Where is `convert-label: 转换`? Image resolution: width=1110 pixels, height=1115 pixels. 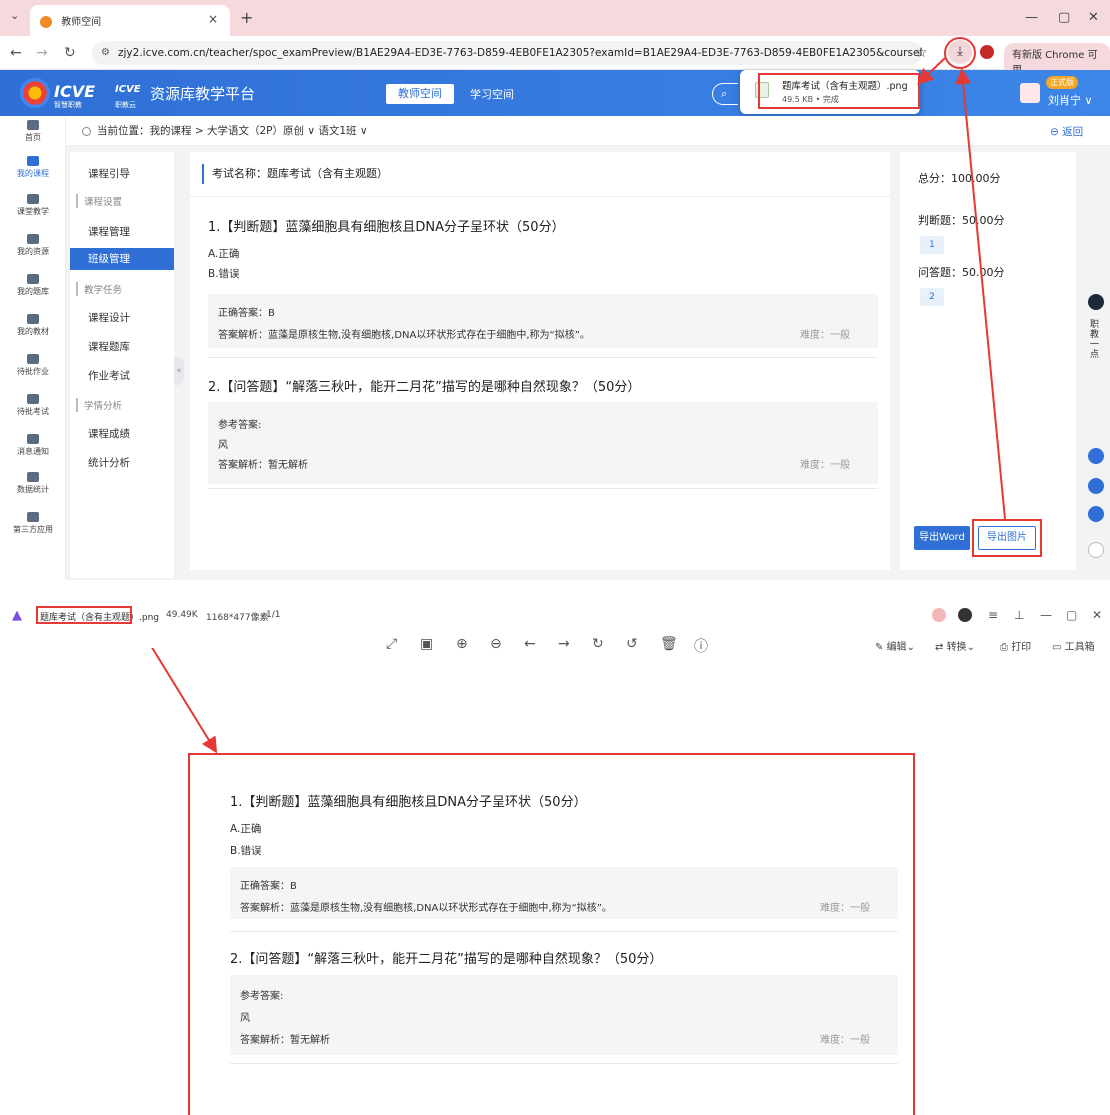
convert-label: 转换 is located at coordinates (956, 647).